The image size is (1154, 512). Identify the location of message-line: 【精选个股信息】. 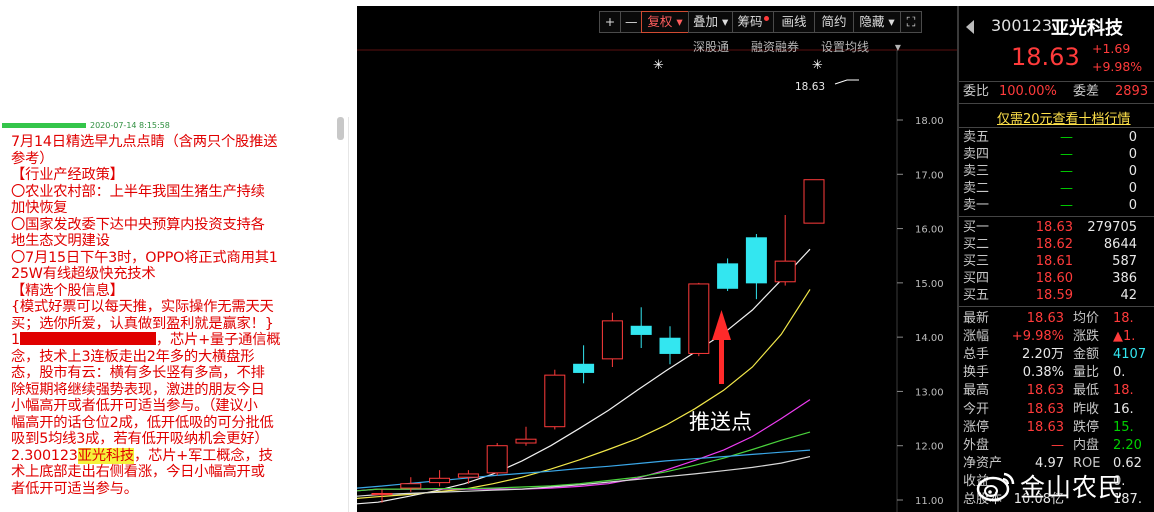
(67, 290).